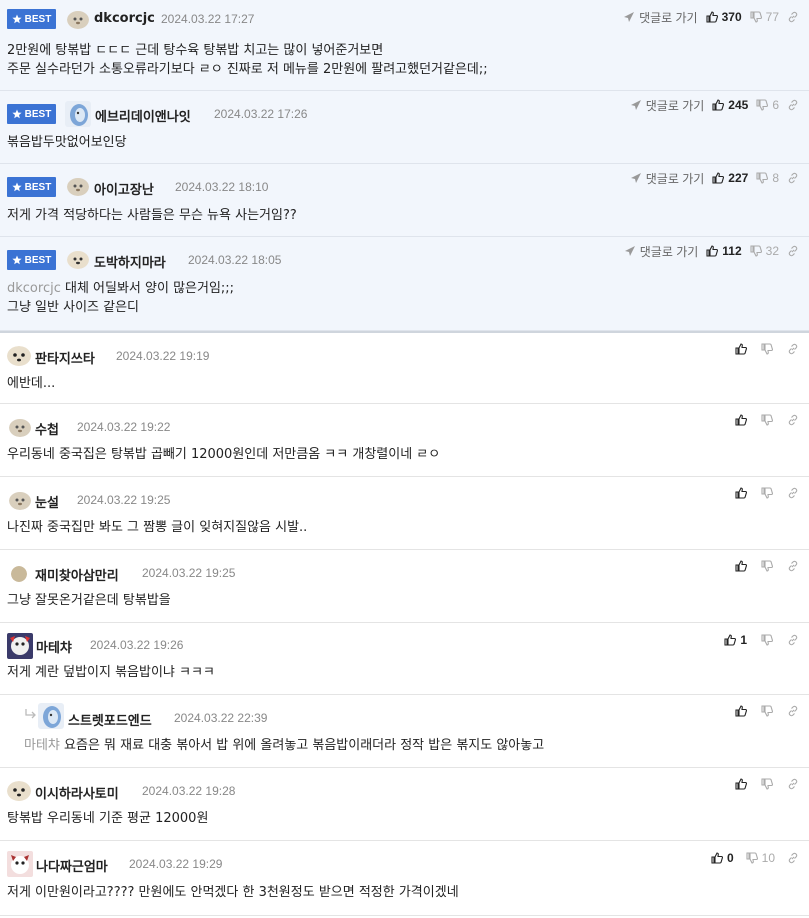 The image size is (809, 918). Describe the element at coordinates (722, 858) in the screenshot. I see `upvote-button: 0` at that location.